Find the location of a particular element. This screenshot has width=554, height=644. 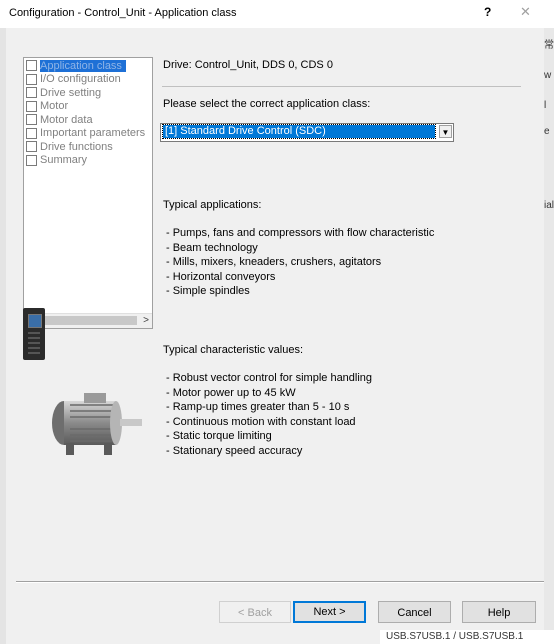

list-item: - Motor power up to 45 kW is located at coordinates (231, 392).